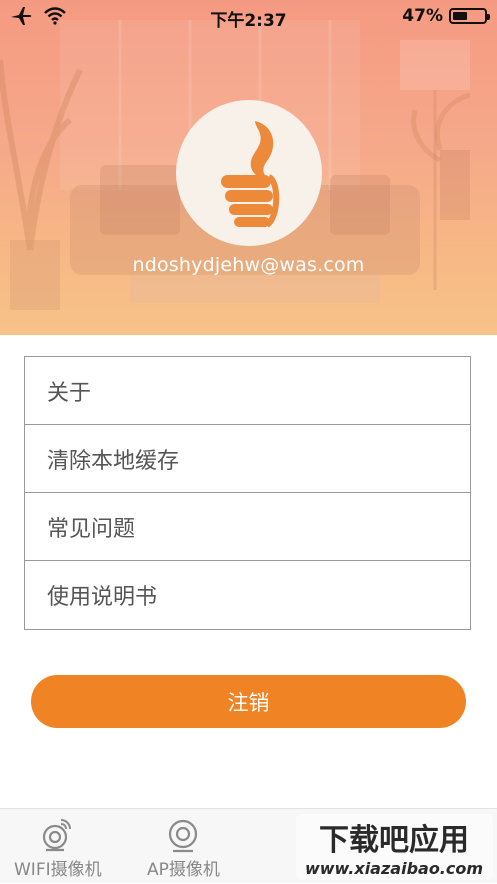 This screenshot has width=497, height=884. Describe the element at coordinates (183, 836) in the screenshot. I see `camera-icon` at that location.